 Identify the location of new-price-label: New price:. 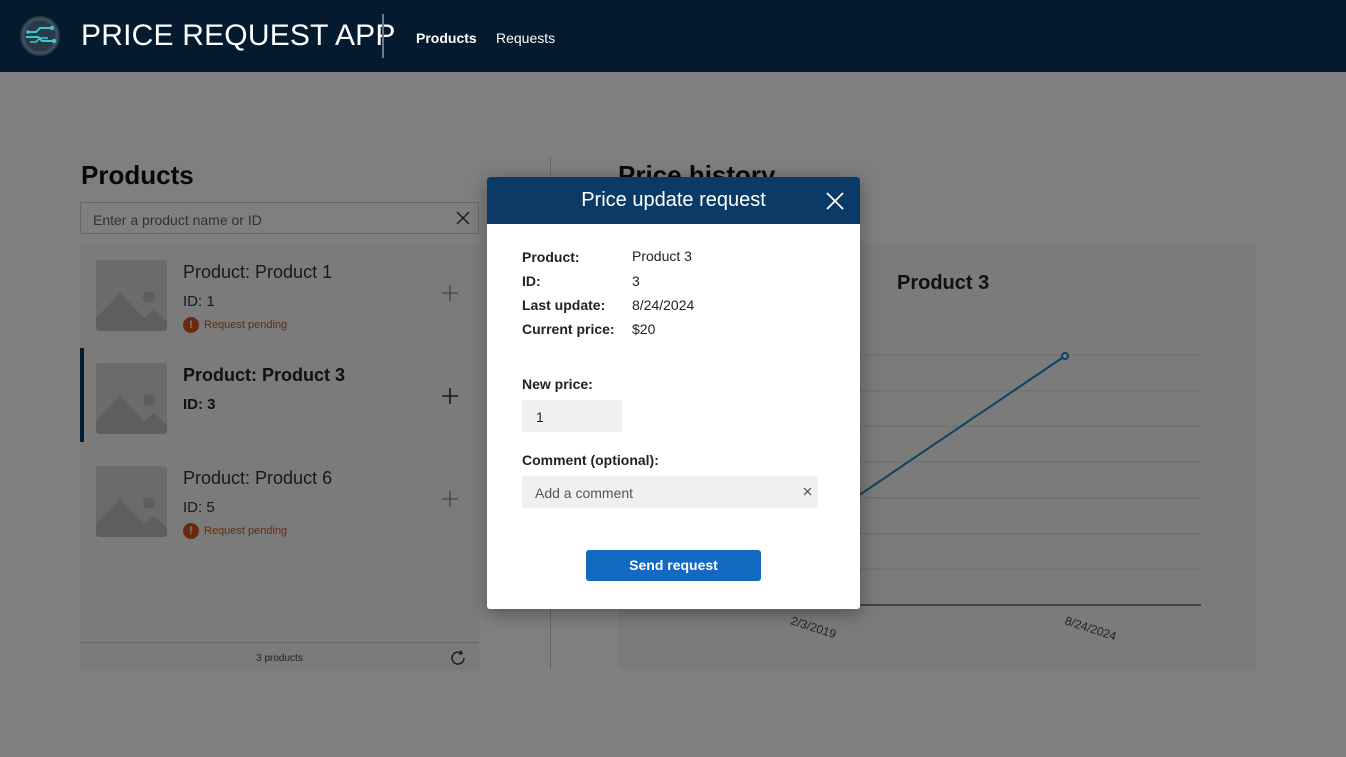
(557, 384).